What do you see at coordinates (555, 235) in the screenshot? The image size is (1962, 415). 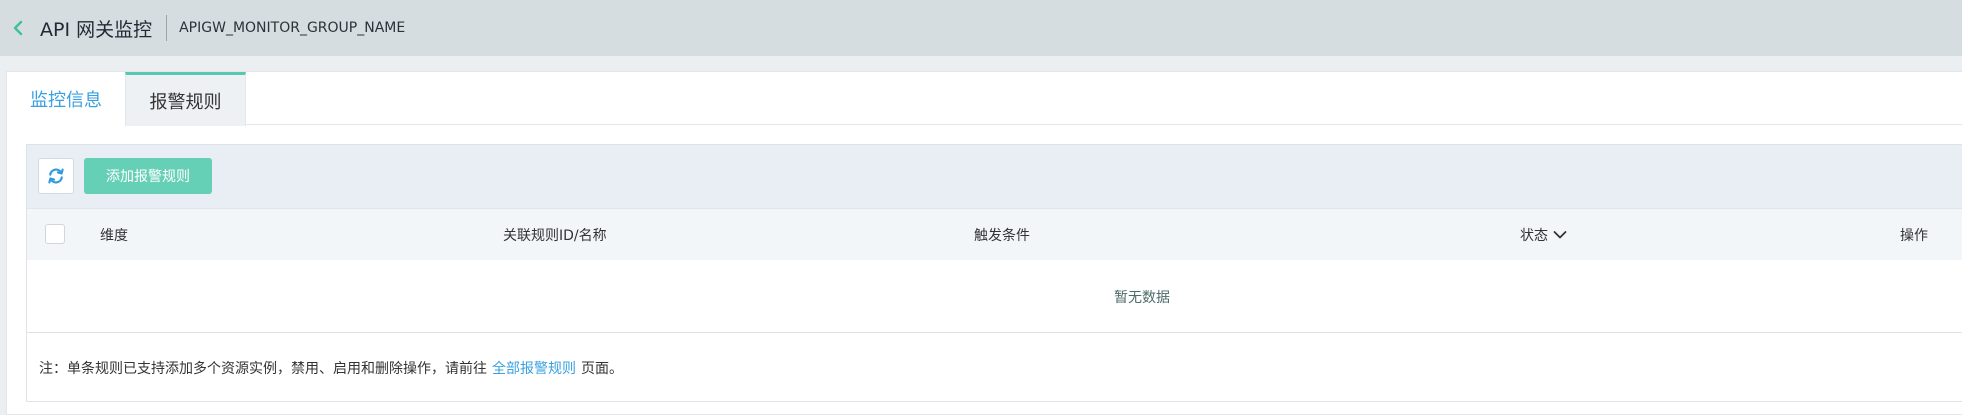 I see `column-rule-id-name: 关联规则ID/名称` at bounding box center [555, 235].